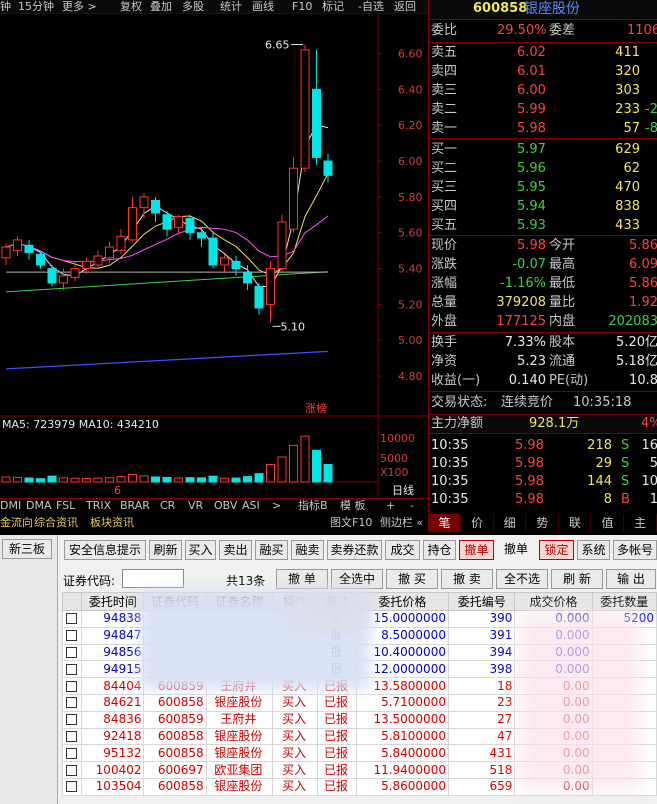 The width and height of the screenshot is (657, 804). I want to click on order-action-button: 撤 买, so click(412, 579).